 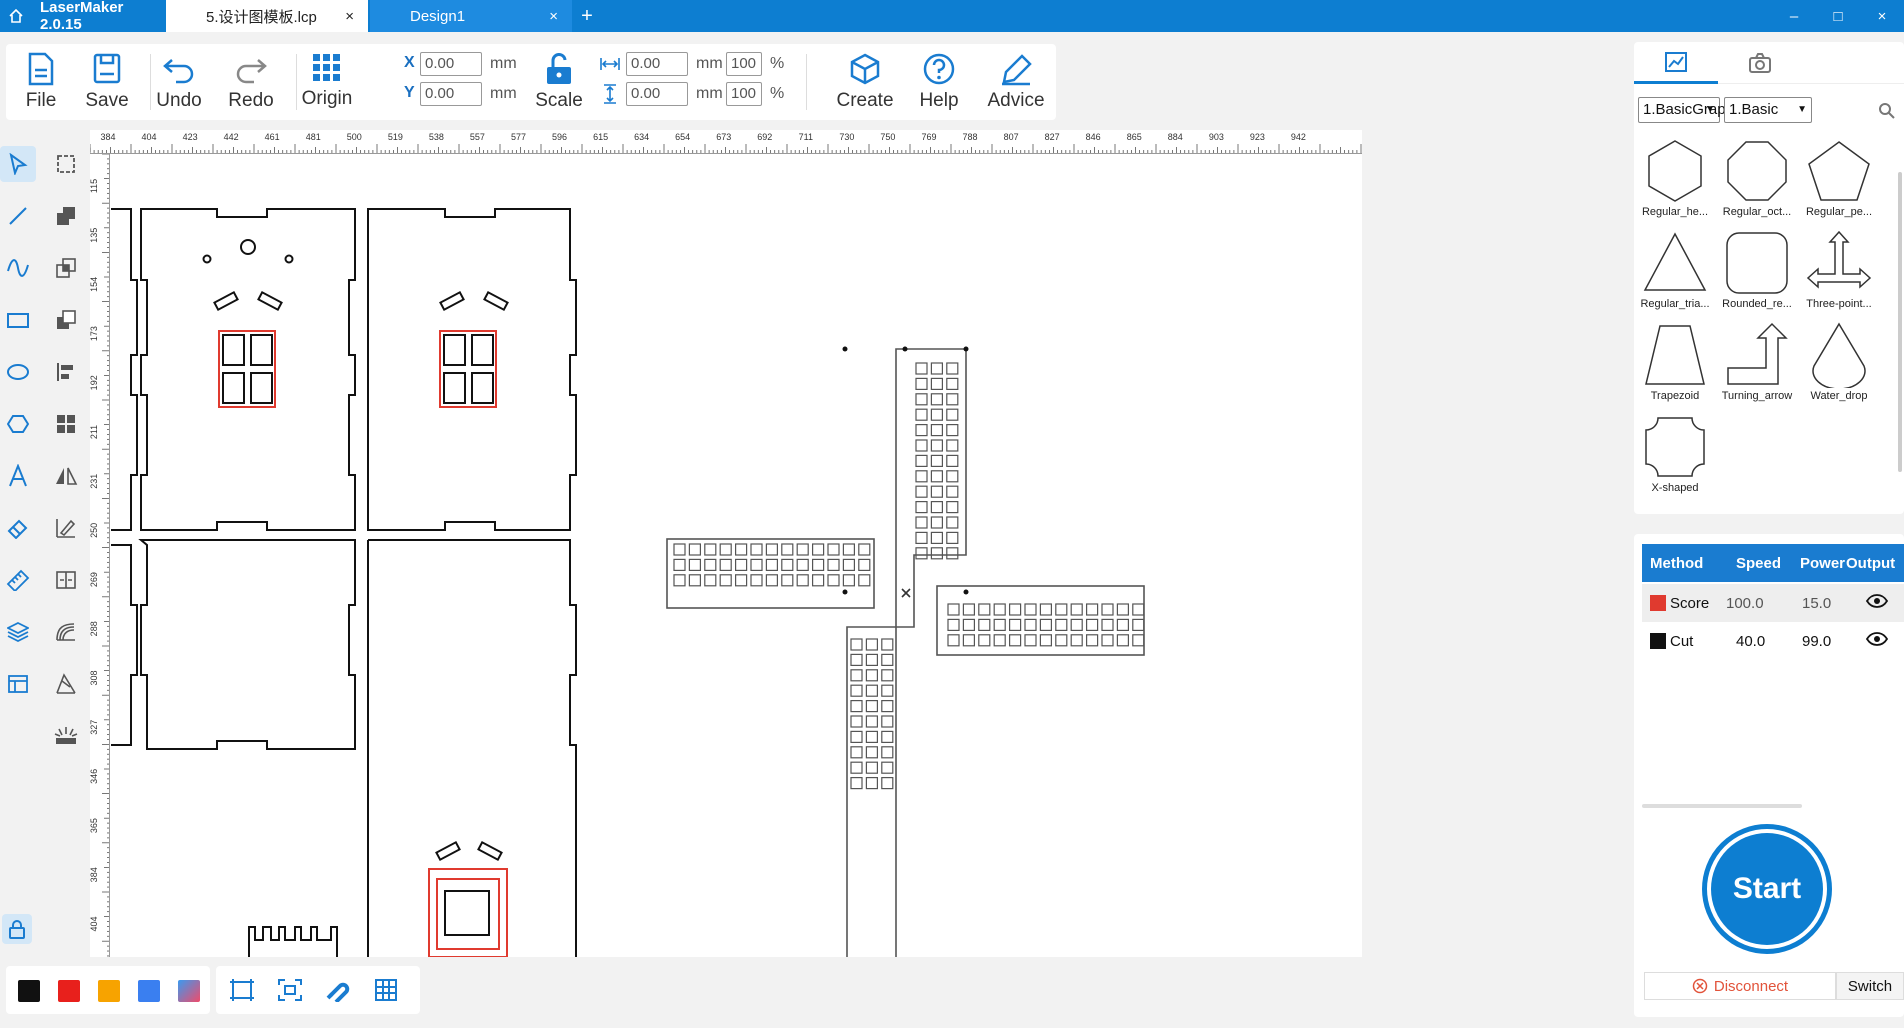 What do you see at coordinates (251, 82) in the screenshot?
I see `redo-button: Redo` at bounding box center [251, 82].